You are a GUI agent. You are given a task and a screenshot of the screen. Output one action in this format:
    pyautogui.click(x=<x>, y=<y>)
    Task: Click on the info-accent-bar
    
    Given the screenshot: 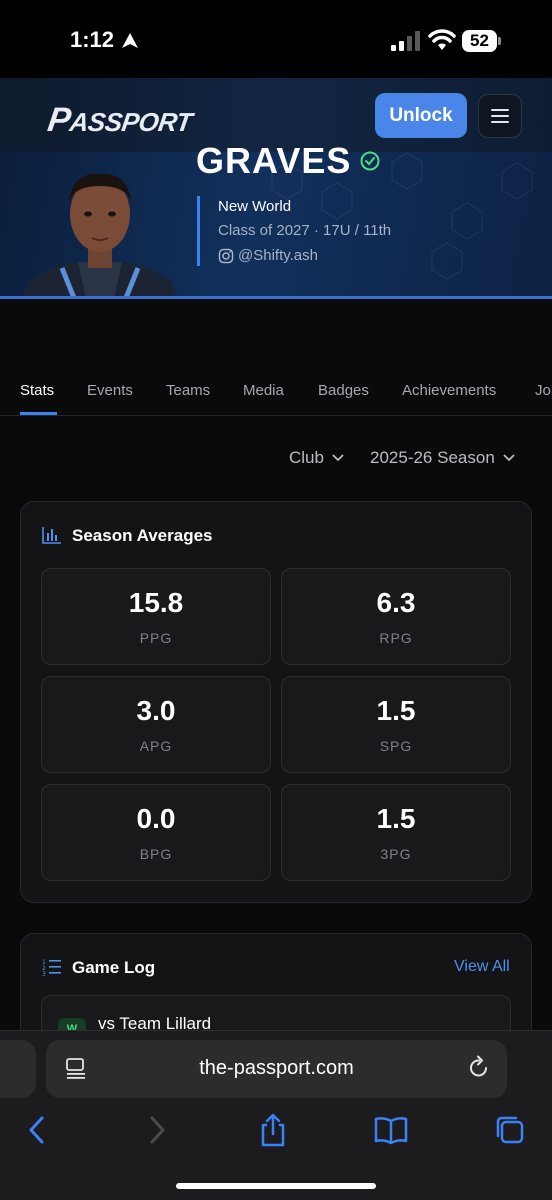 What is the action you would take?
    pyautogui.click(x=198, y=231)
    